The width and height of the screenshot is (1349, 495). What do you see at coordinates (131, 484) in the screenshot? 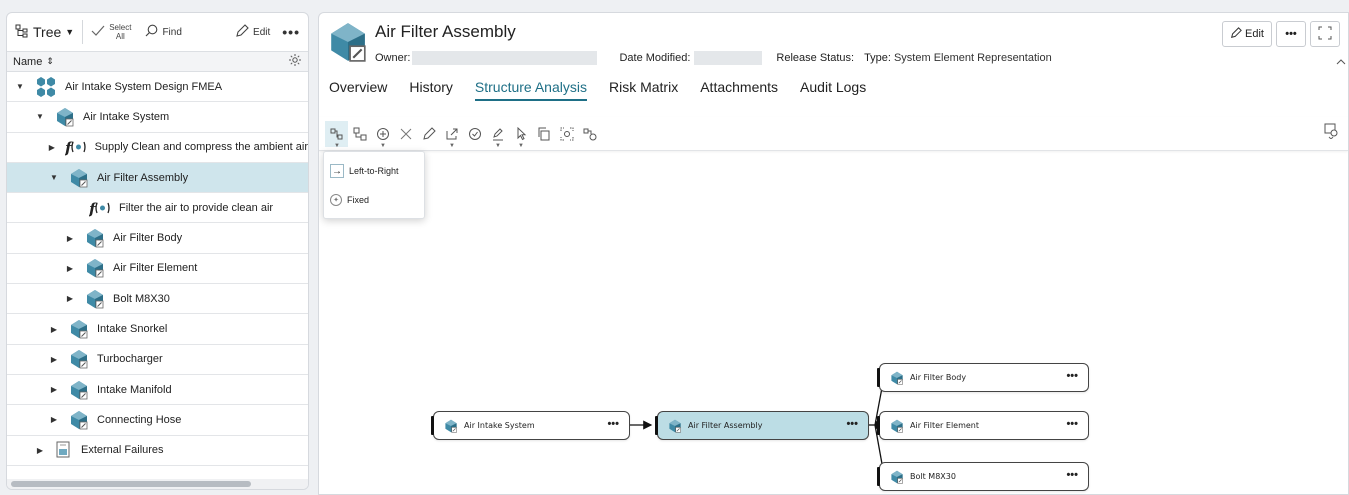
I see `scrollbar-thumb` at bounding box center [131, 484].